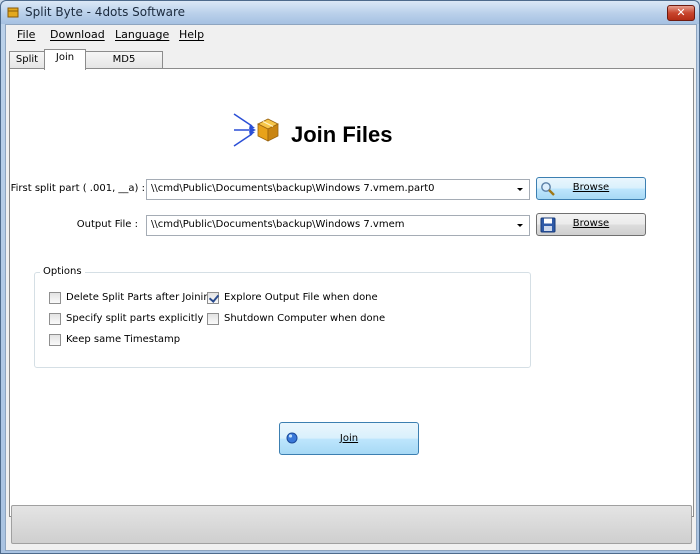 This screenshot has height=554, width=700. What do you see at coordinates (107, 224) in the screenshot?
I see `output-file-label: Output File :` at bounding box center [107, 224].